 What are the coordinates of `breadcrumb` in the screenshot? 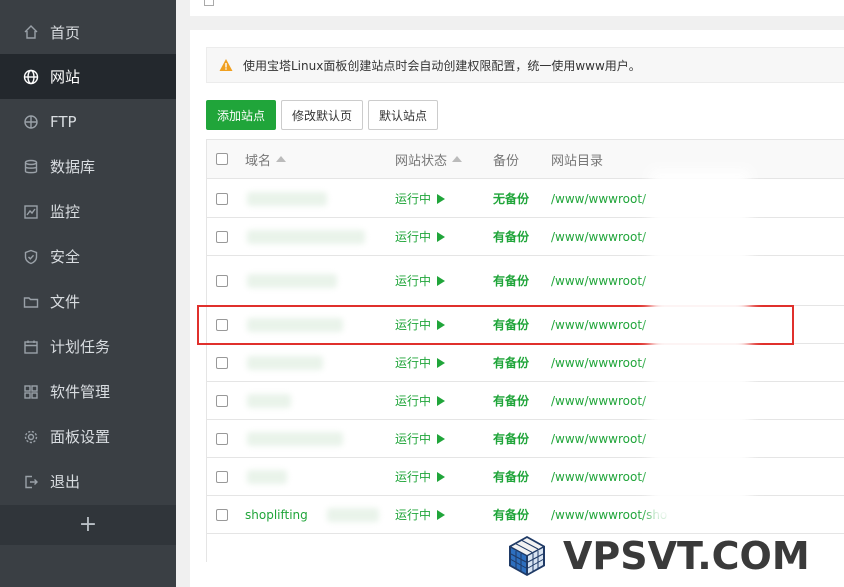 It's located at (517, 8).